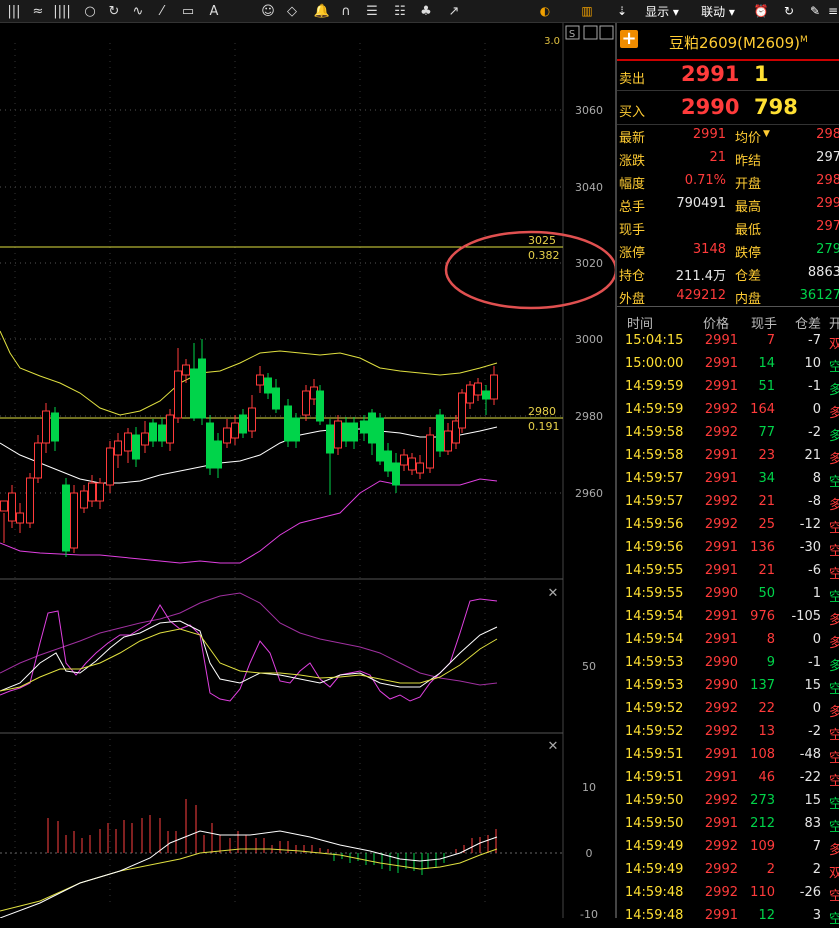 Image resolution: width=839 pixels, height=928 pixels. What do you see at coordinates (816, 593) in the screenshot?
I see `trade-cell: 1` at bounding box center [816, 593].